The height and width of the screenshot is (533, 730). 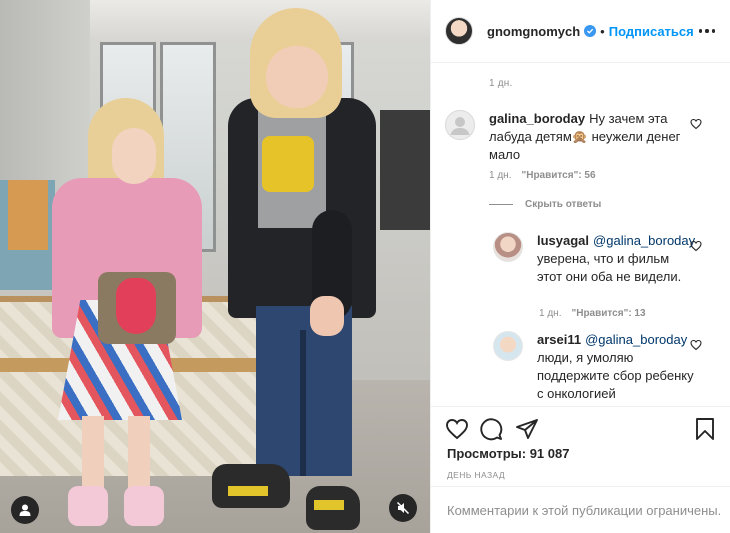 I want to click on default-avatar-icon, so click(x=460, y=125).